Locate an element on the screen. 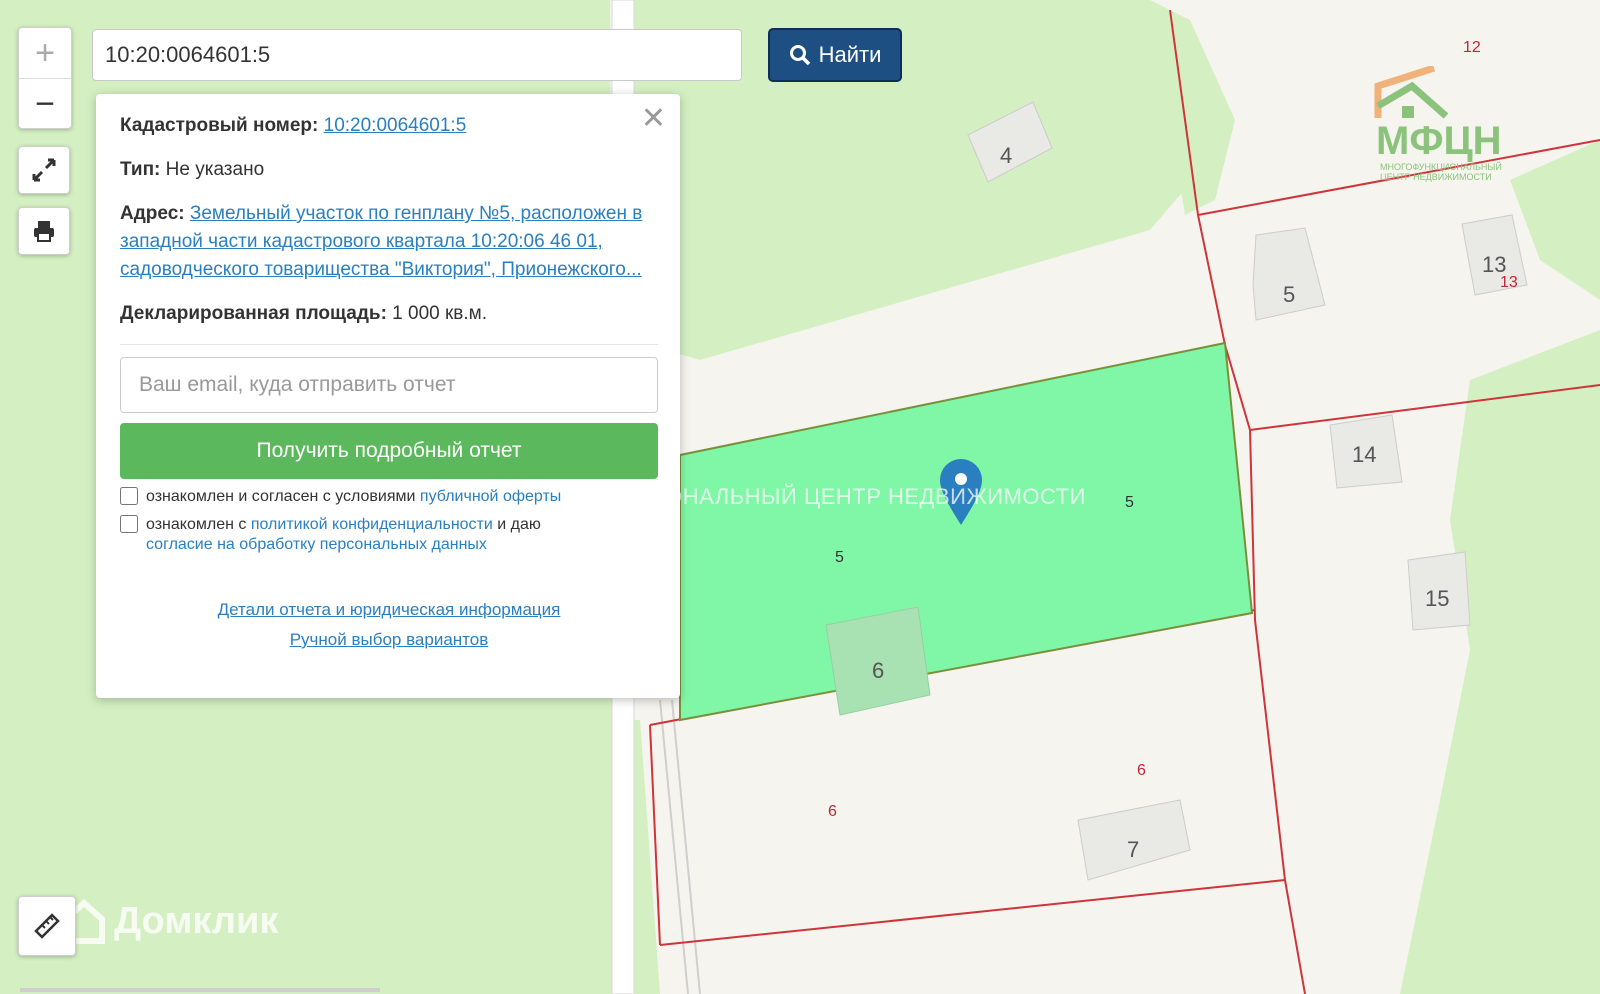 The image size is (1600, 994). parcel-label: 12 is located at coordinates (1472, 47).